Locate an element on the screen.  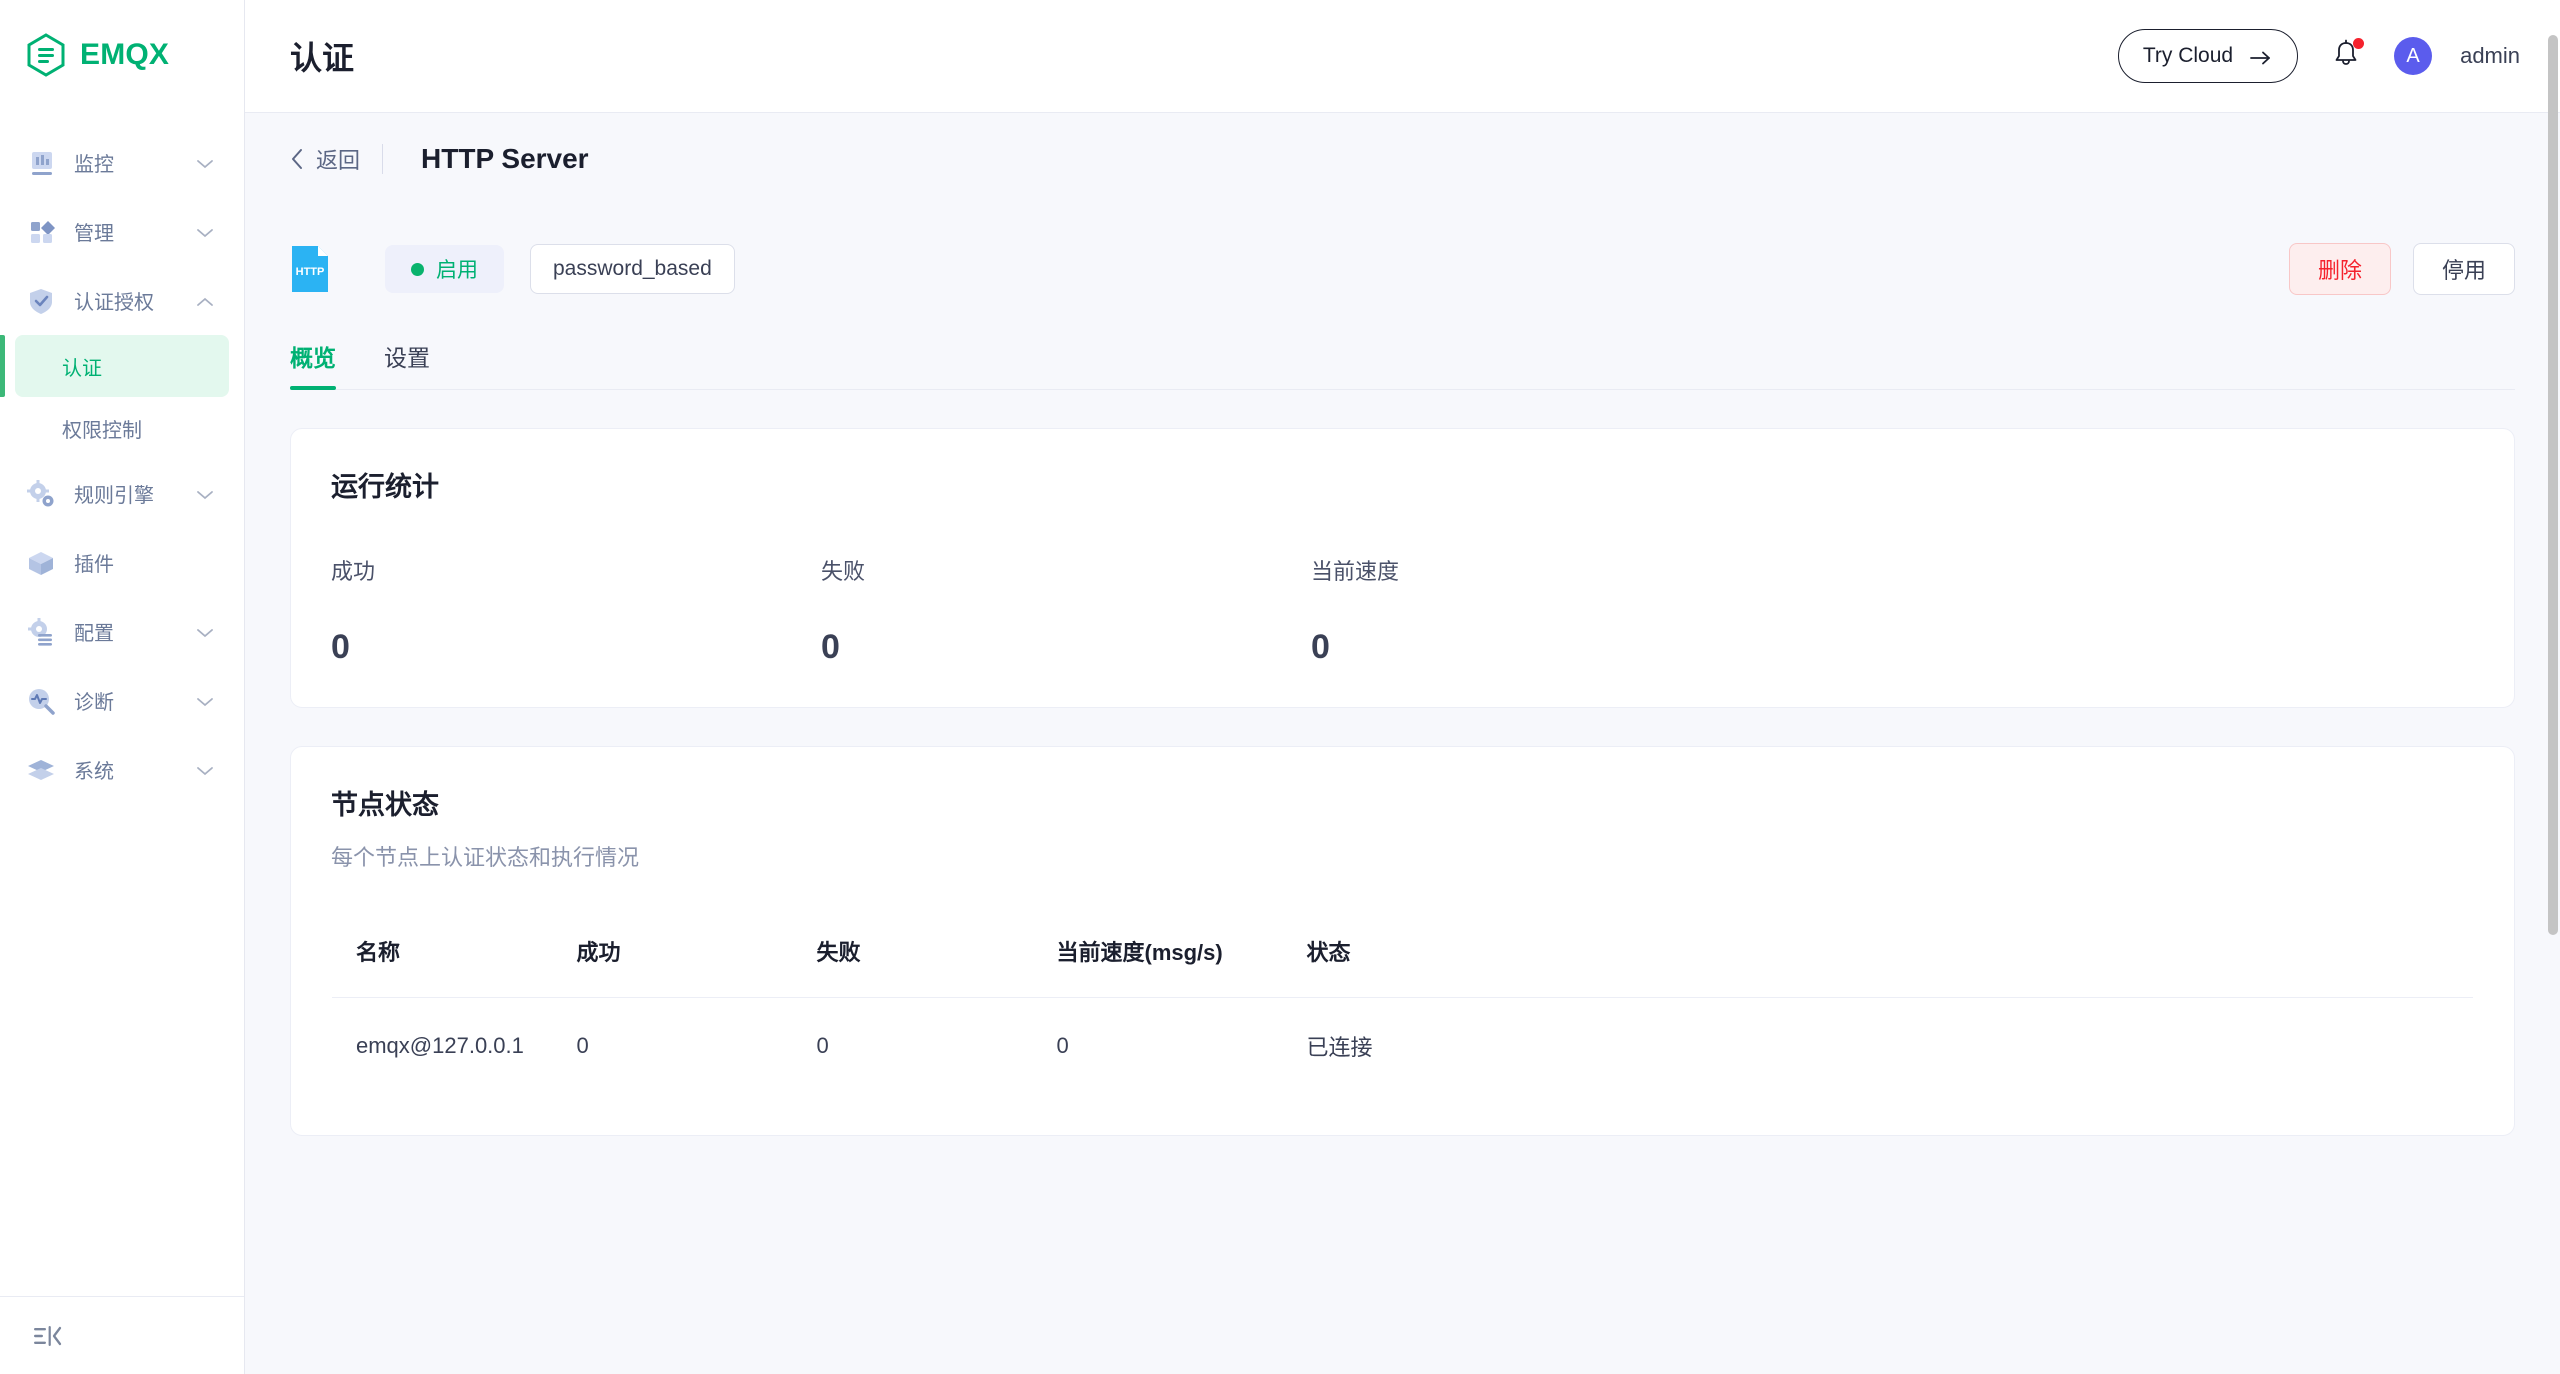
stat-label: 当前速度 is located at coordinates (1355, 571).